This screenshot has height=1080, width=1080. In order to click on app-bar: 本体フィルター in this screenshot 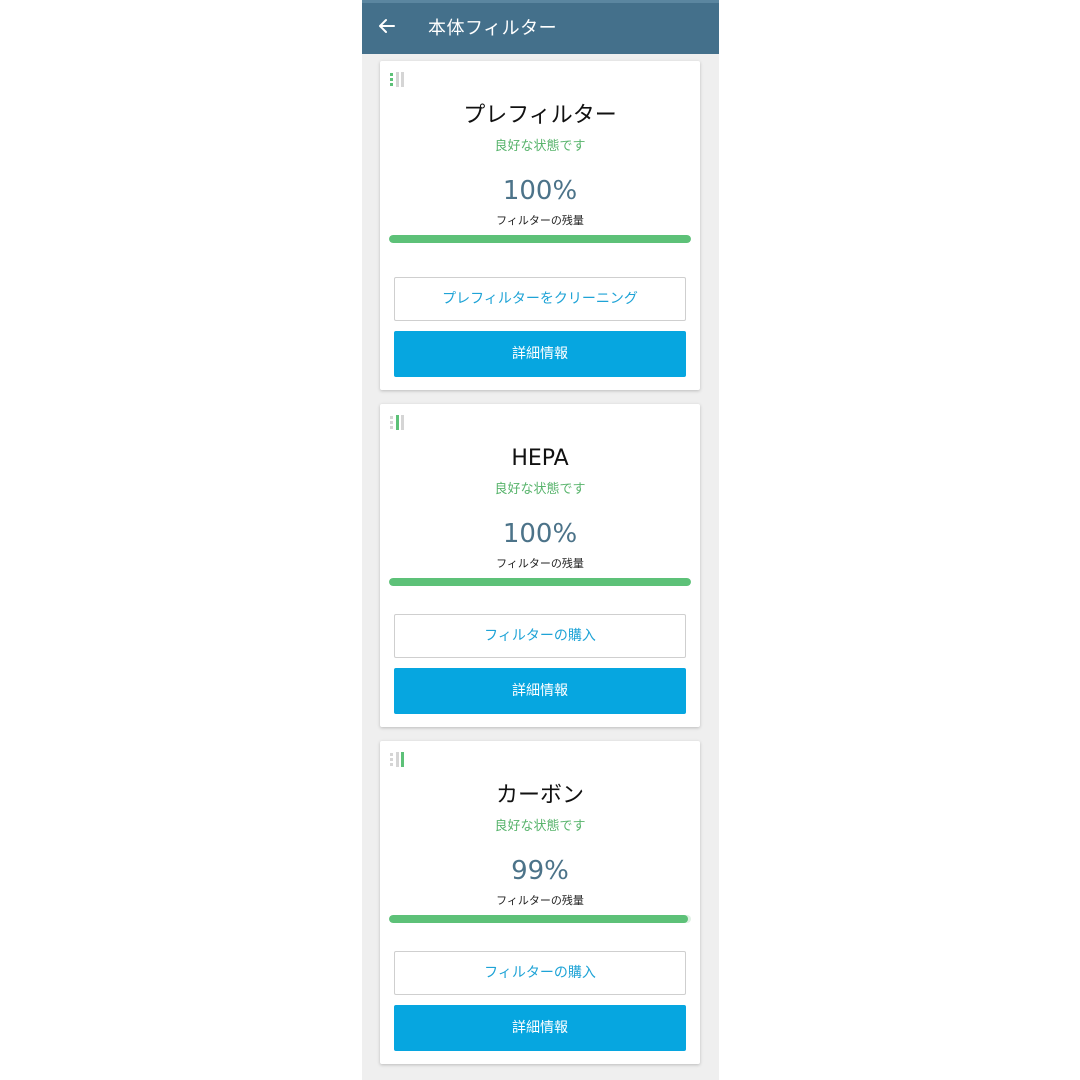, I will do `click(540, 27)`.